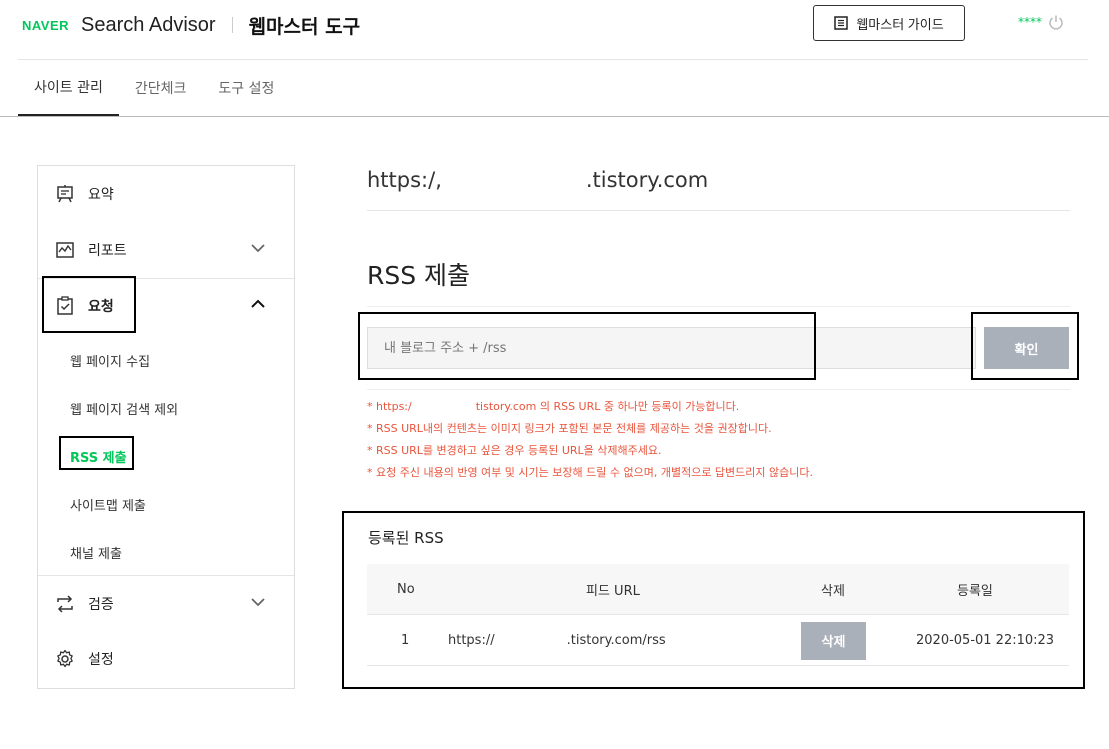  Describe the element at coordinates (246, 88) in the screenshot. I see `tab-tool-settings: 도구 설정` at that location.